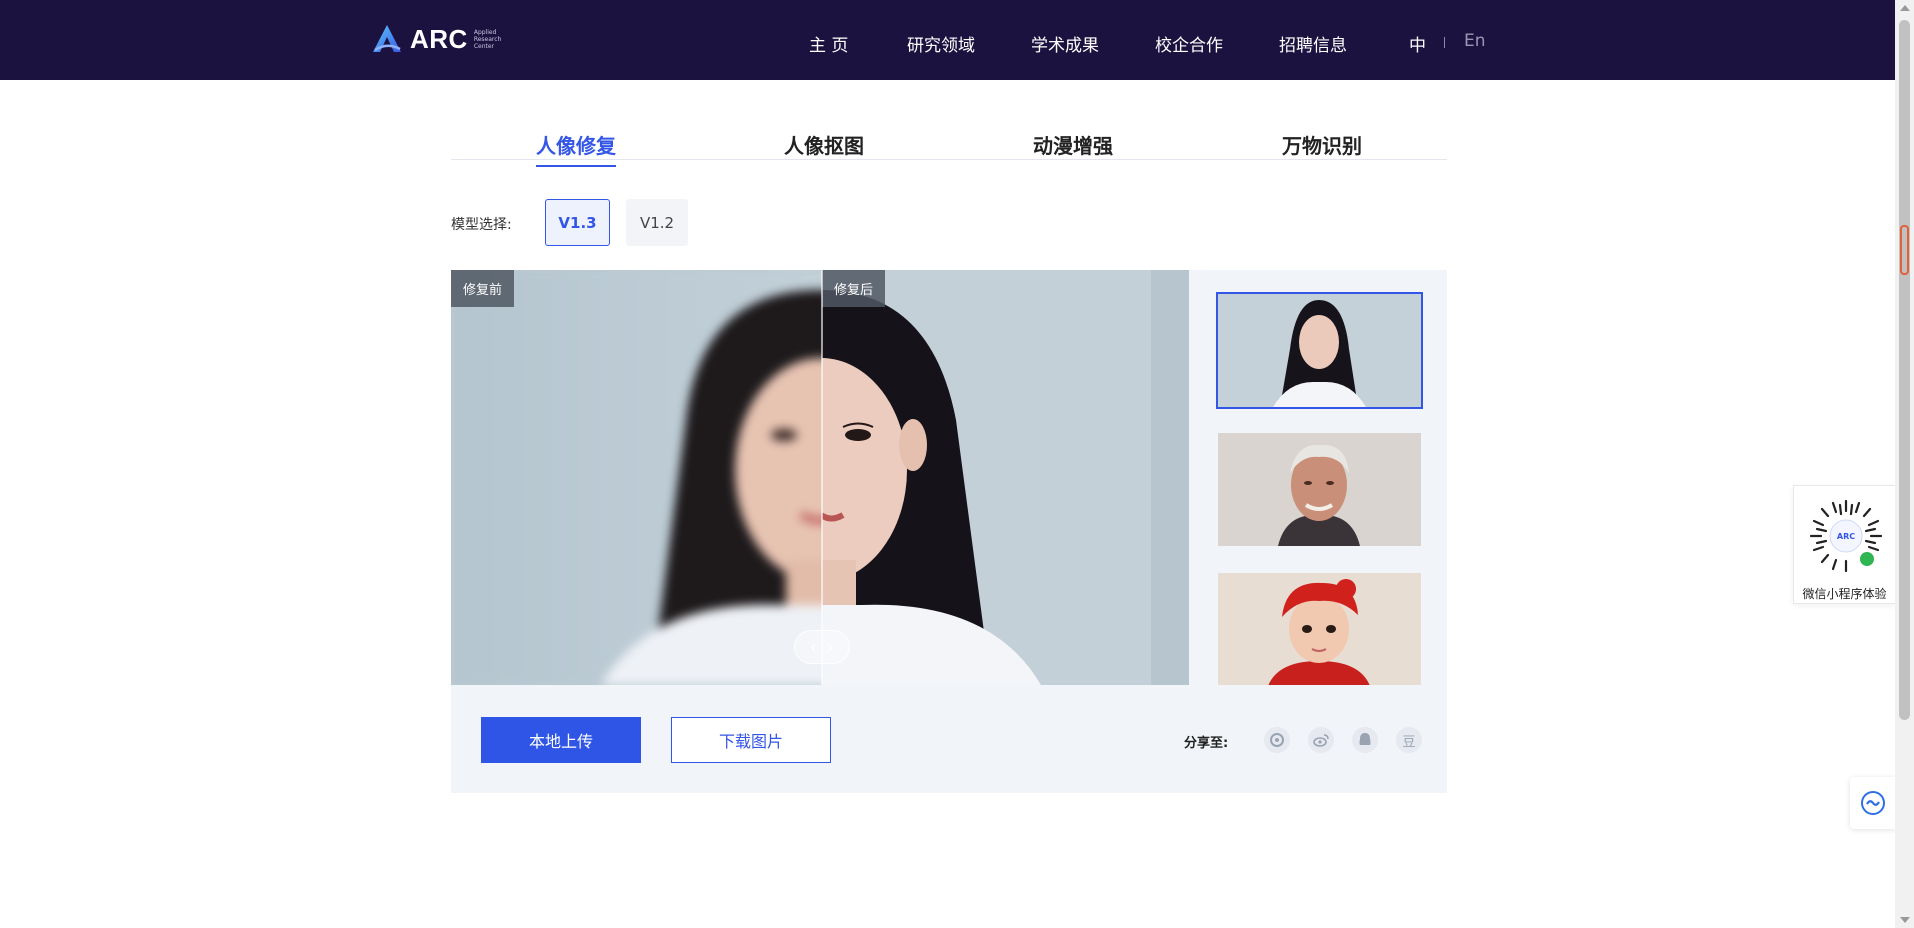  Describe the element at coordinates (1475, 41) in the screenshot. I see `lang-en-link: En` at that location.